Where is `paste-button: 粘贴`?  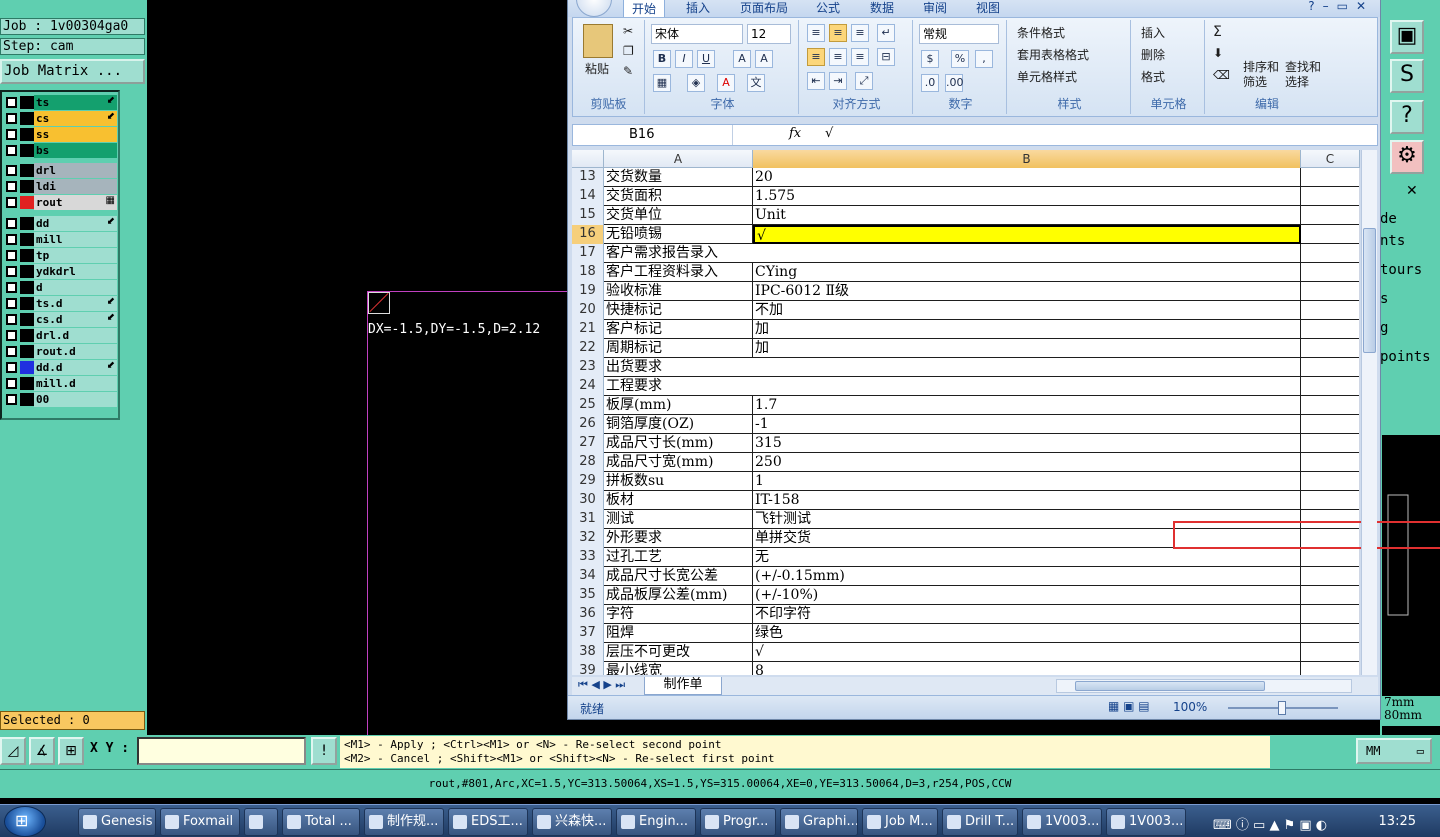
paste-button: 粘贴 is located at coordinates (597, 68).